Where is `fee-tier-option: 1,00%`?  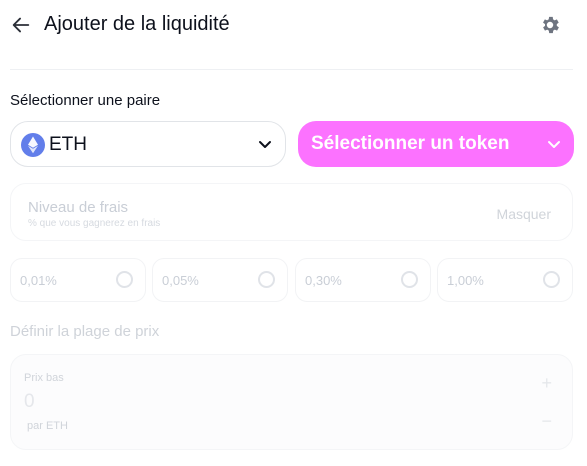 fee-tier-option: 1,00% is located at coordinates (505, 280).